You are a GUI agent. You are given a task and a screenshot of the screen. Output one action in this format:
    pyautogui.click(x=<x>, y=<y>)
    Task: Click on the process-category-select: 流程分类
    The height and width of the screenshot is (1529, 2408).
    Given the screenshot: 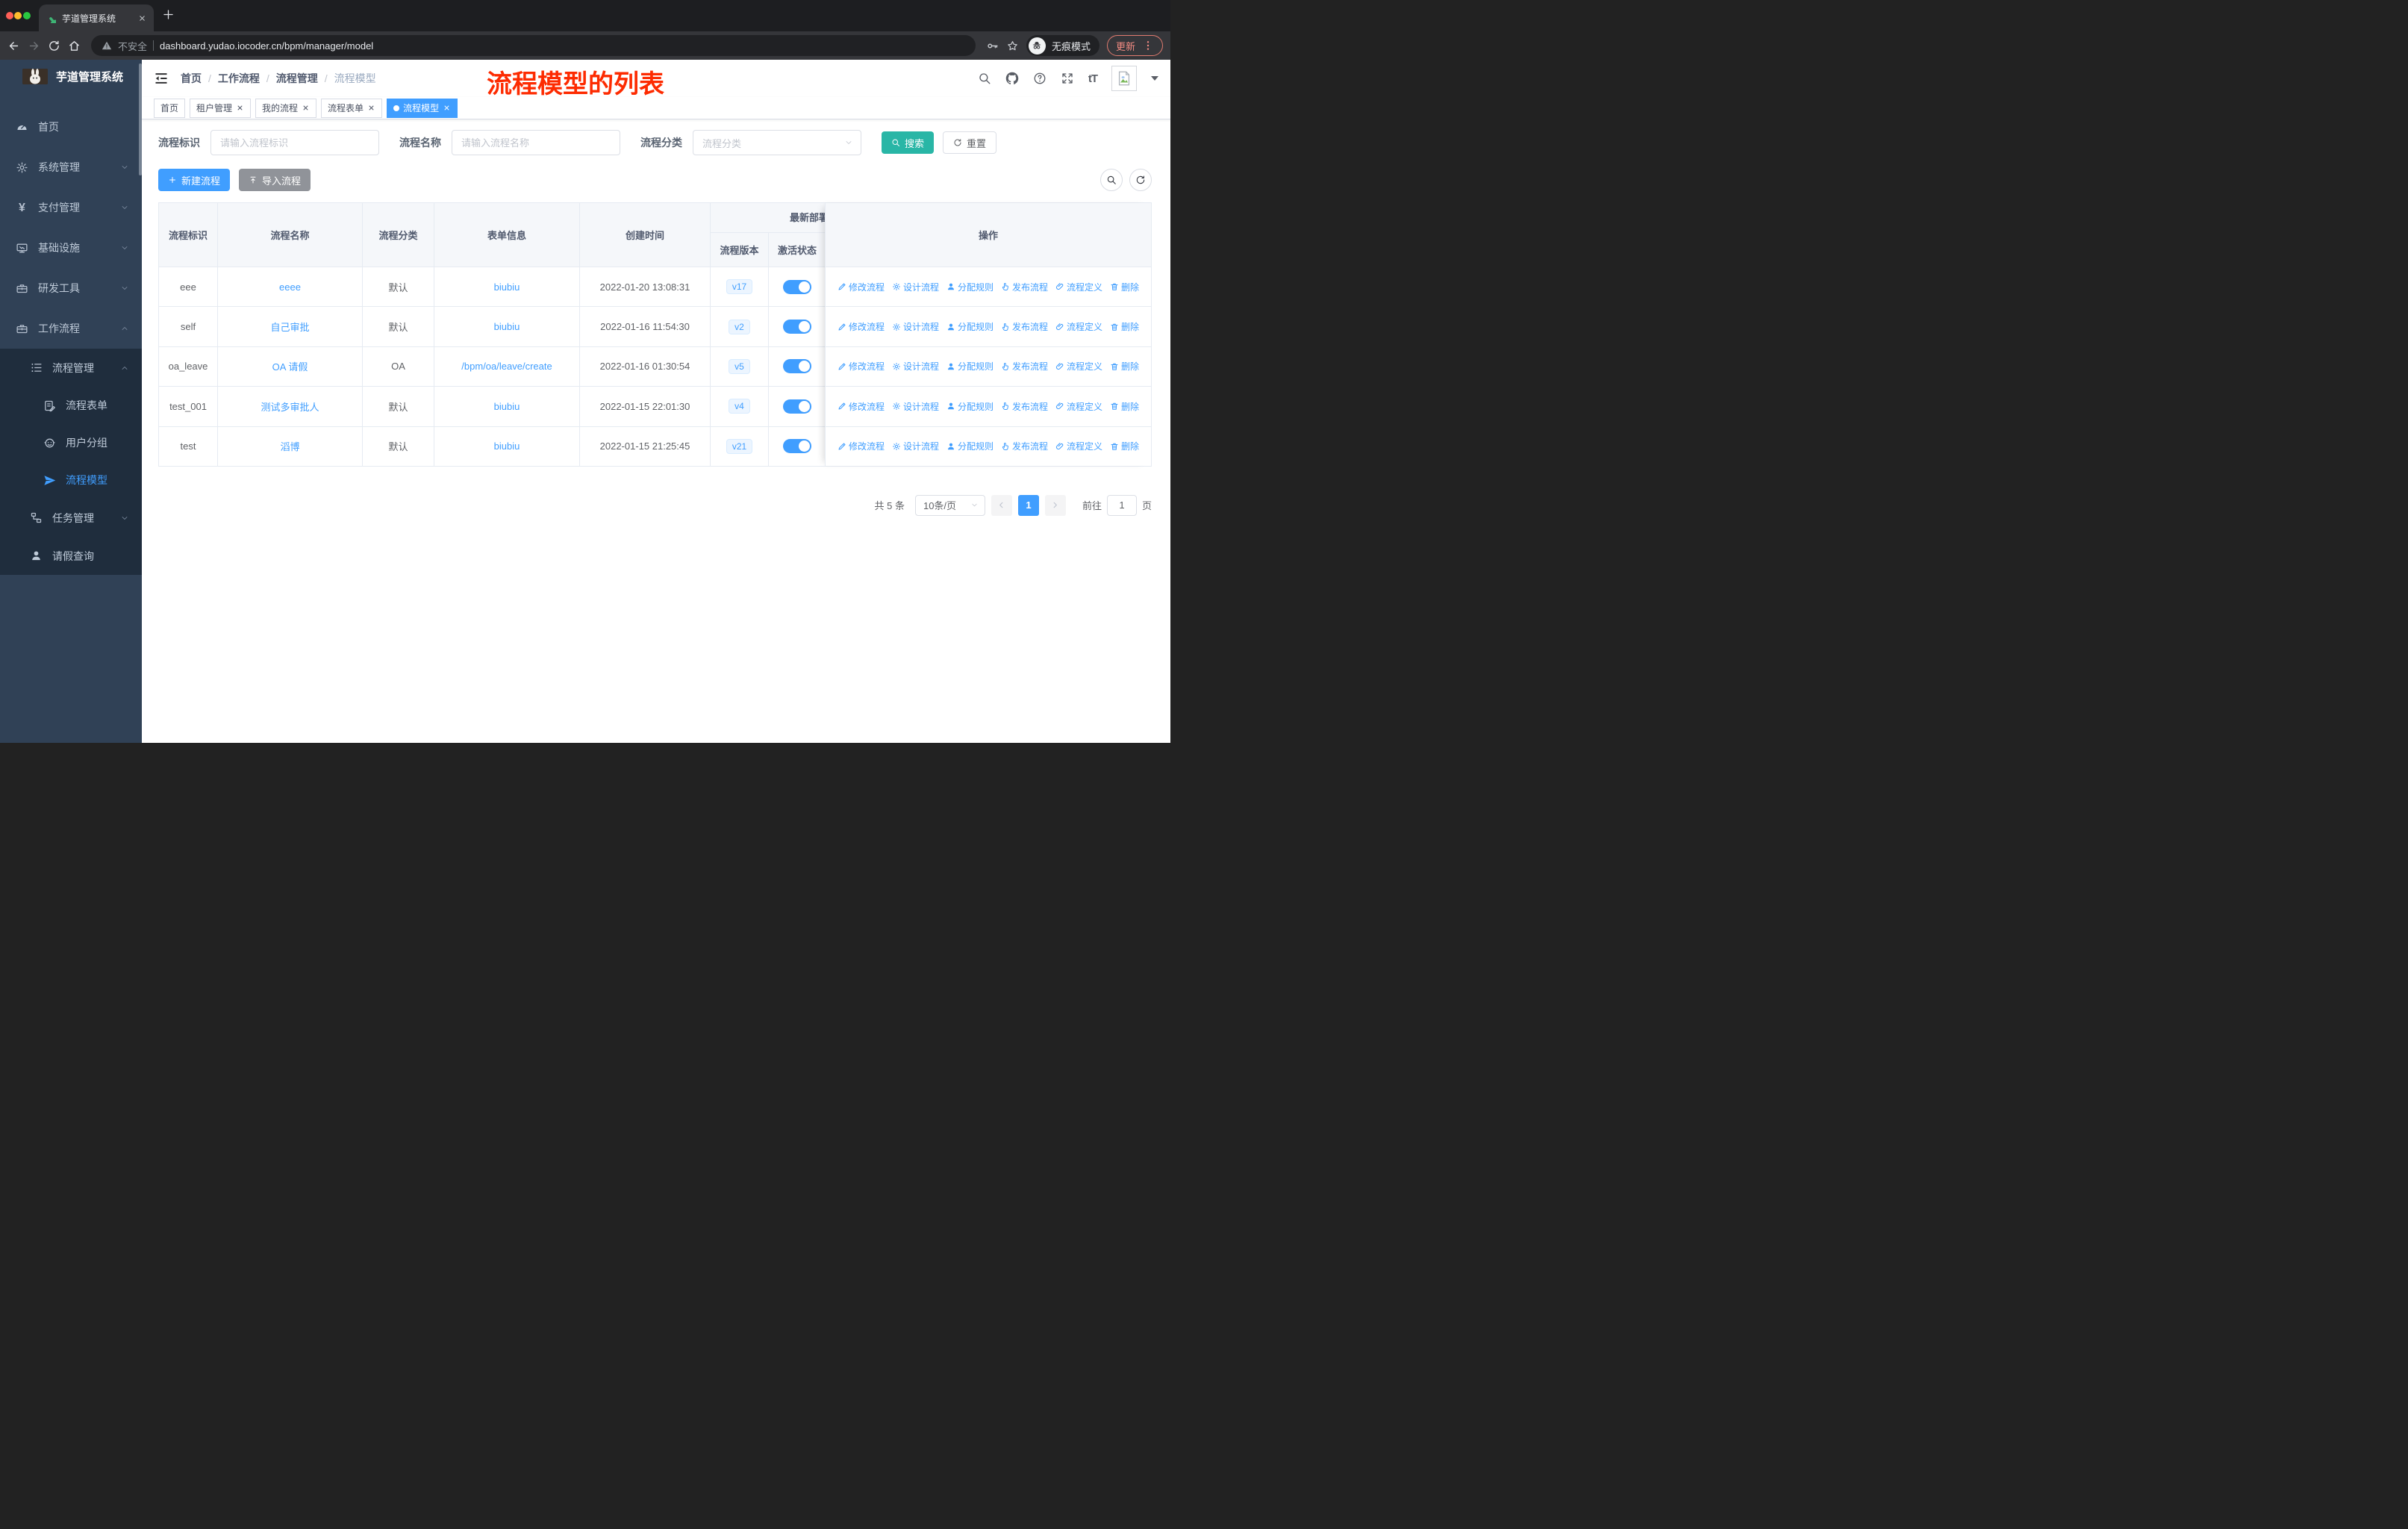 What is the action you would take?
    pyautogui.click(x=777, y=142)
    